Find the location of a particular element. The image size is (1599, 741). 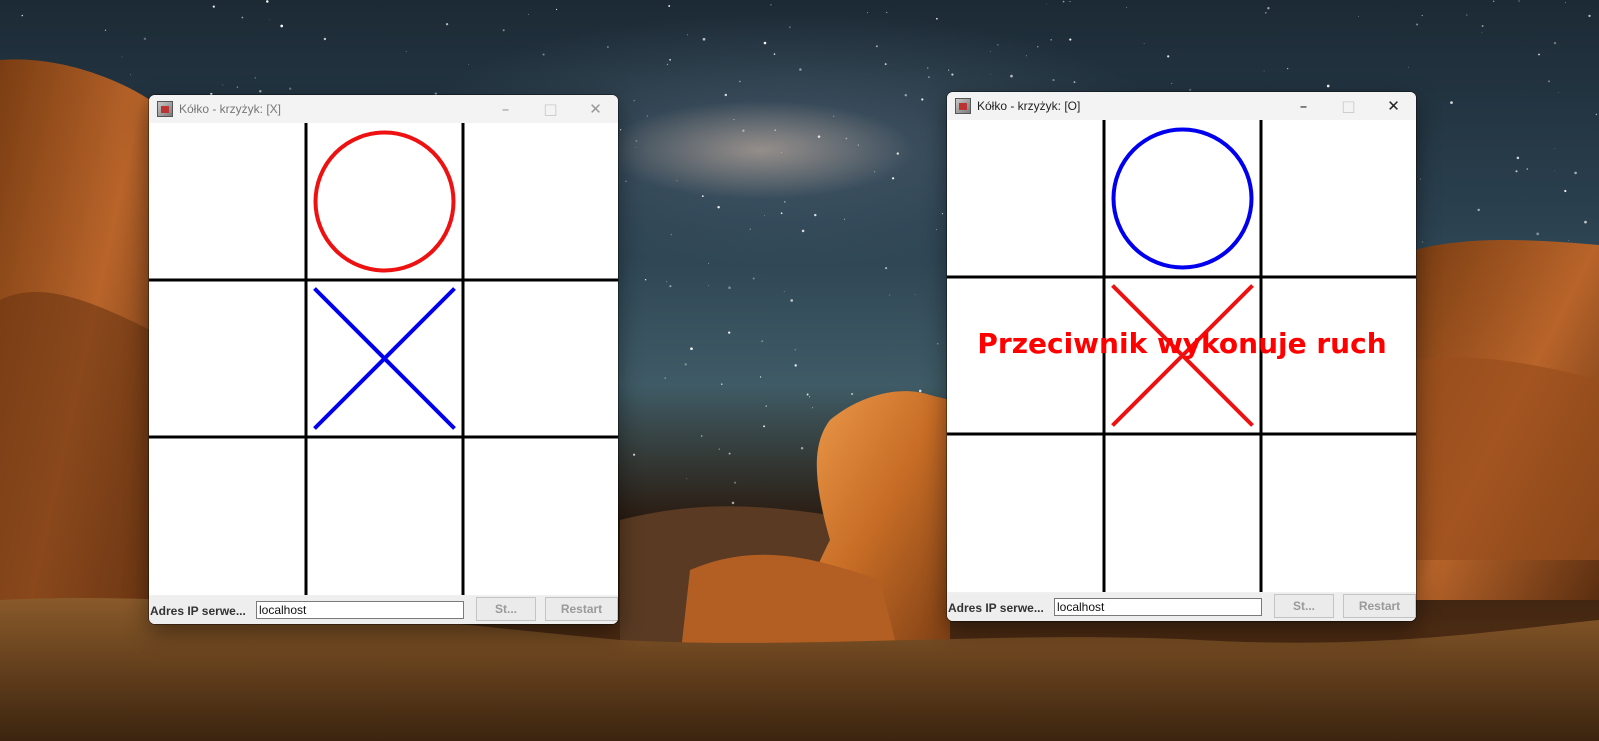

window-title: Kółko - krzyżyk: [O] is located at coordinates (1029, 106).